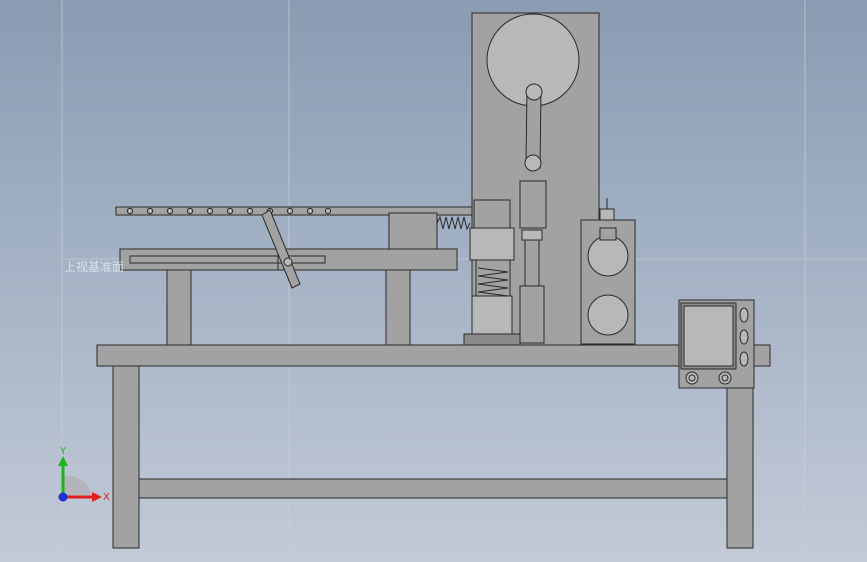 The image size is (867, 562). What do you see at coordinates (453, 223) in the screenshot?
I see `pusher-spring` at bounding box center [453, 223].